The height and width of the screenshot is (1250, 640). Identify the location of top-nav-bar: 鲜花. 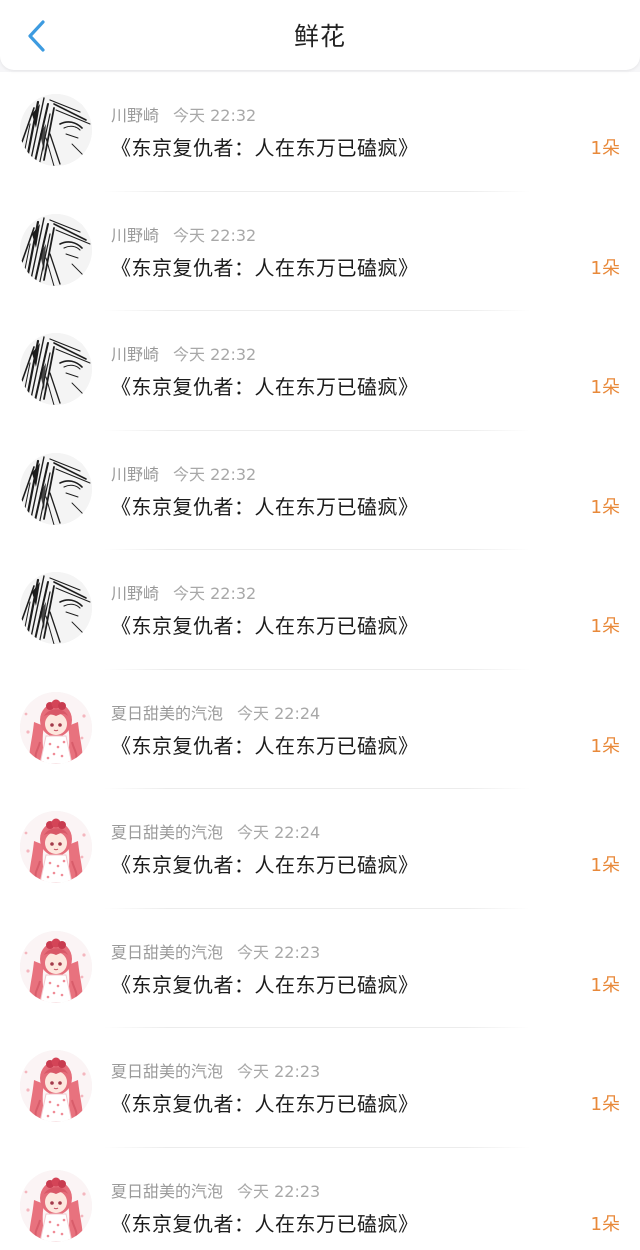
(320, 35).